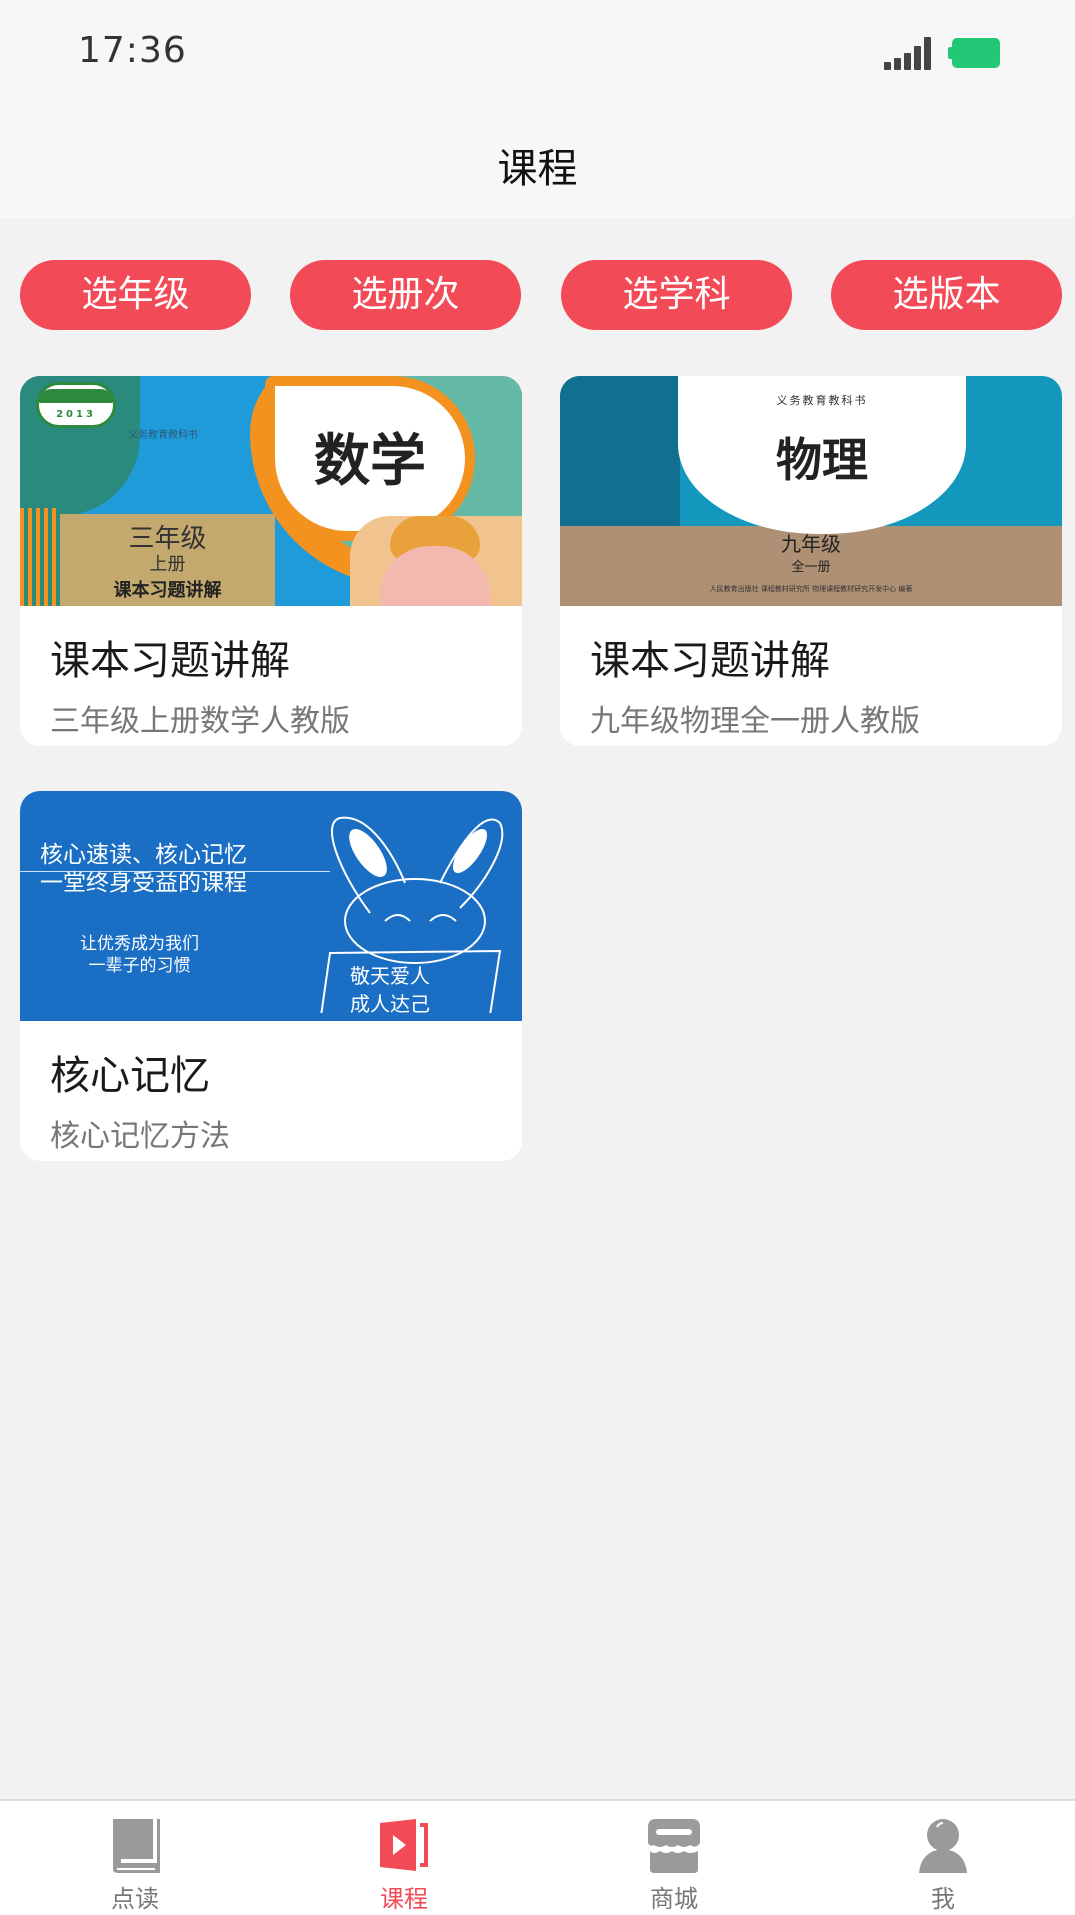 This screenshot has width=1075, height=1915. I want to click on video-play-icon, so click(404, 1845).